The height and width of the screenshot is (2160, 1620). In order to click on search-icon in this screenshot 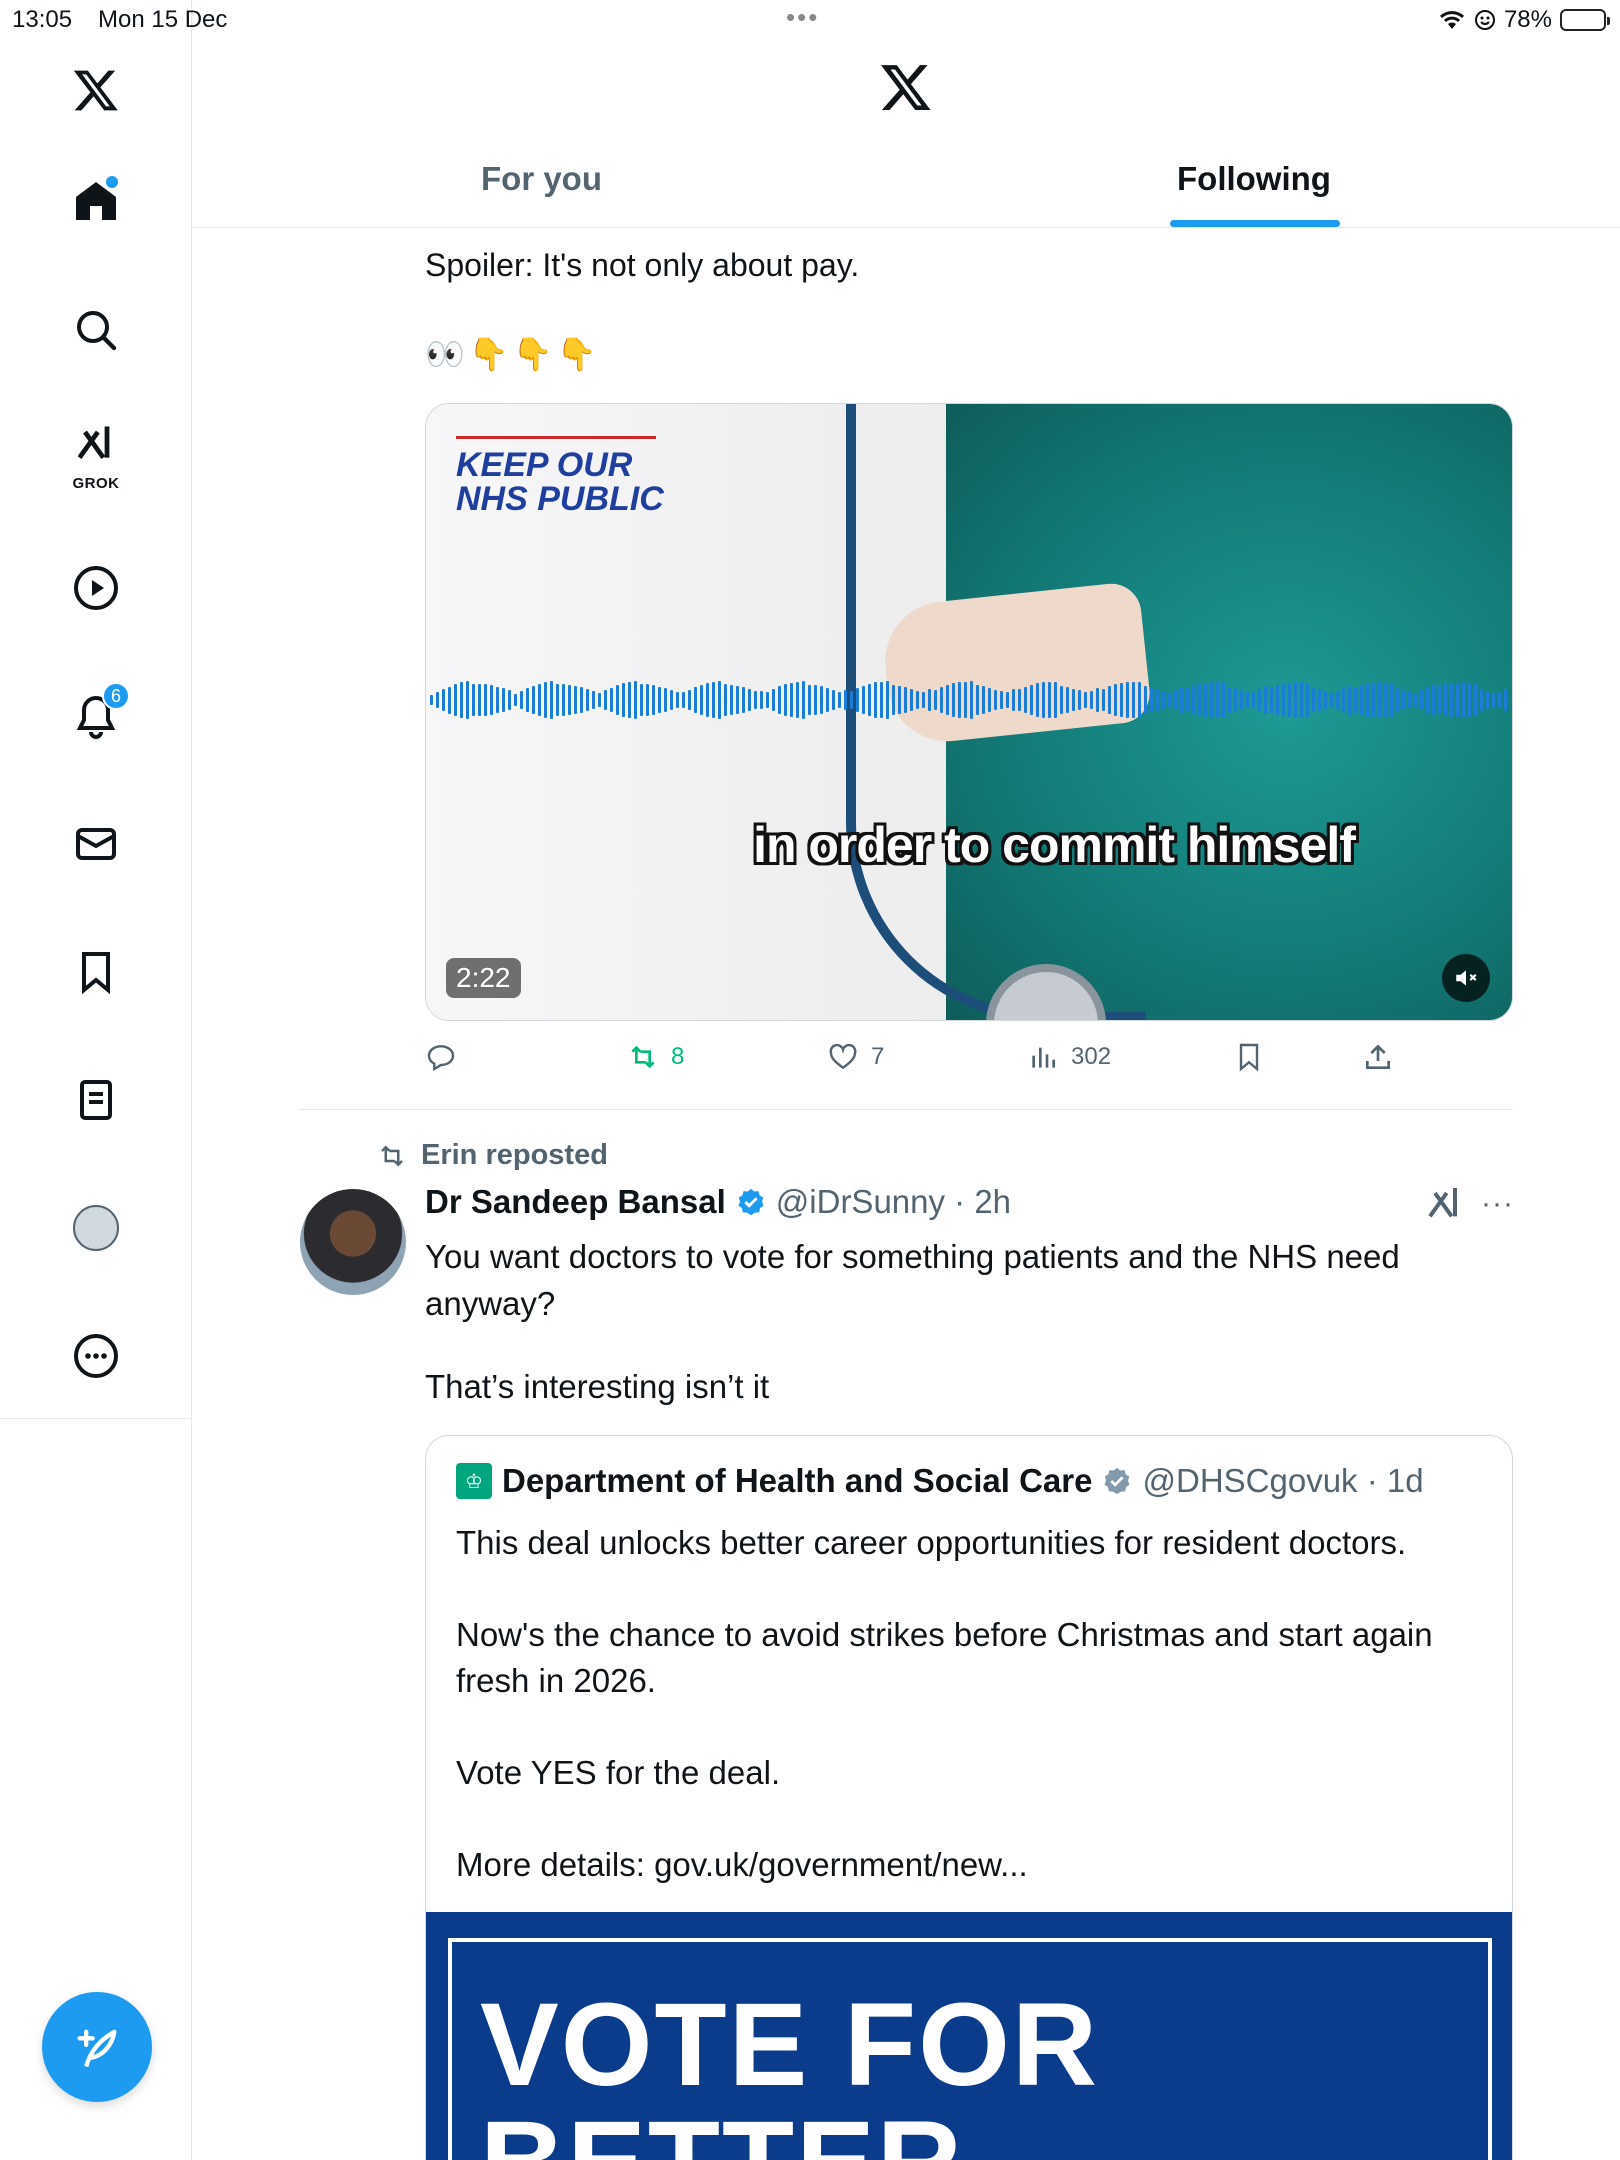, I will do `click(96, 330)`.